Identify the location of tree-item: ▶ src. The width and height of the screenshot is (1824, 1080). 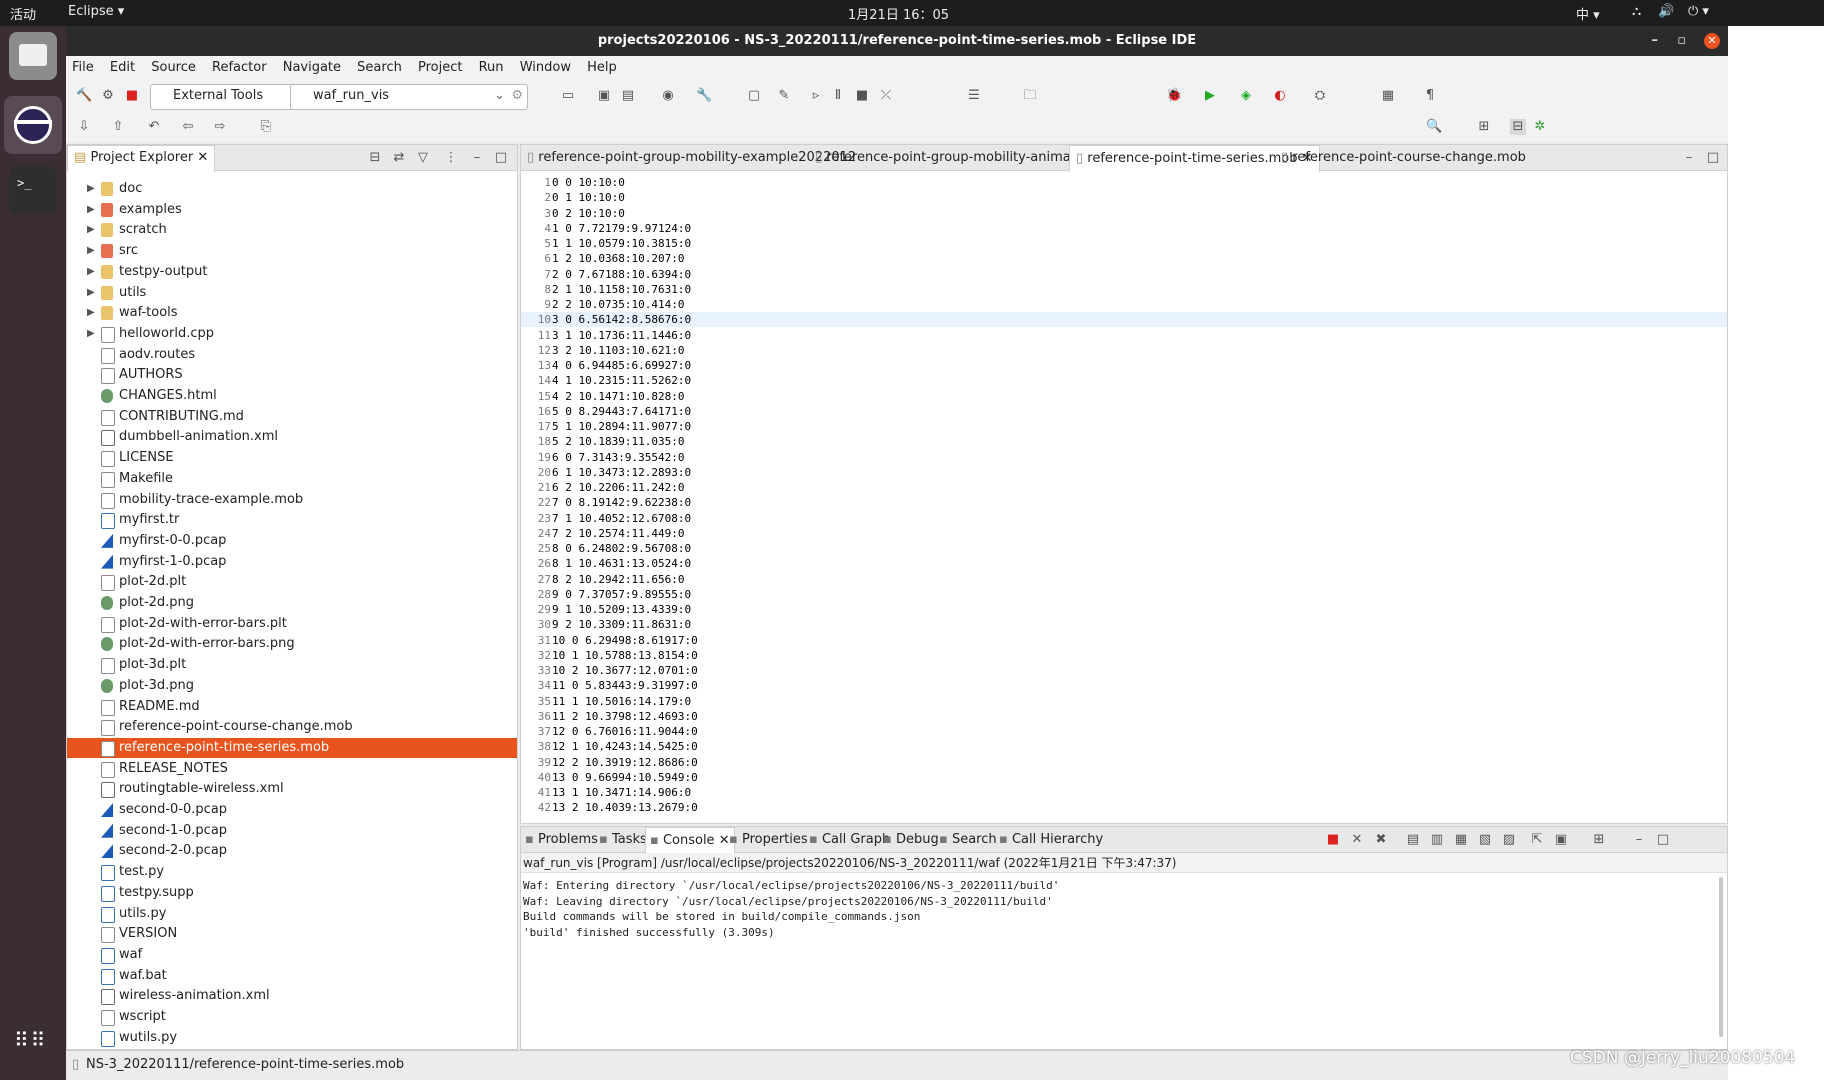
(292, 251).